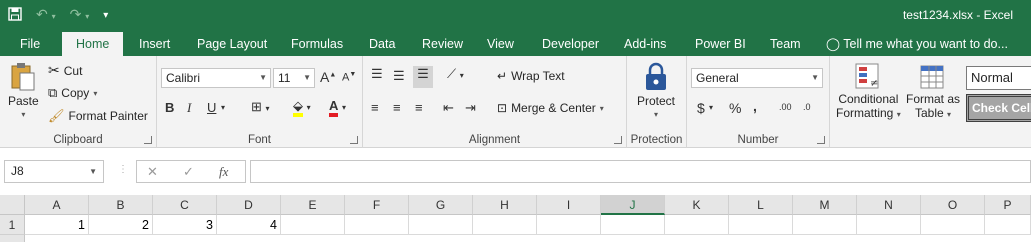 Image resolution: width=1031 pixels, height=242 pixels. What do you see at coordinates (953, 225) in the screenshot?
I see `cell-O1` at bounding box center [953, 225].